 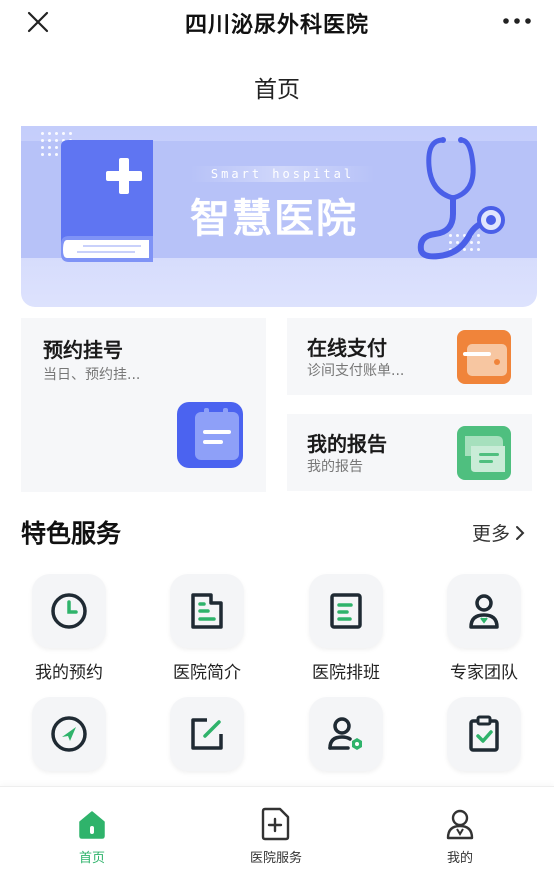 I want to click on banner-subtitle: Smart hospital, so click(x=282, y=174).